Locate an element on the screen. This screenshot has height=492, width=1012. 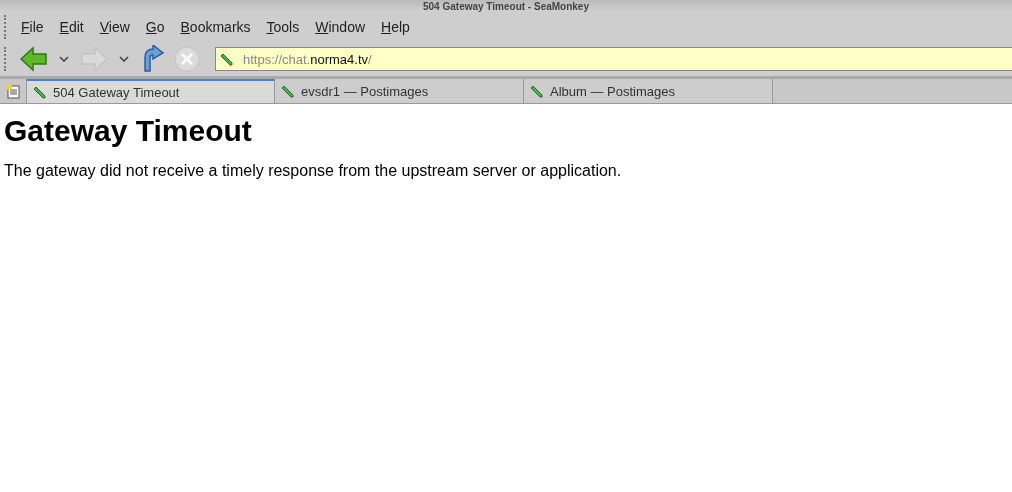
window-title: 504 Gateway Timeout - SeaMonkey is located at coordinates (506, 6).